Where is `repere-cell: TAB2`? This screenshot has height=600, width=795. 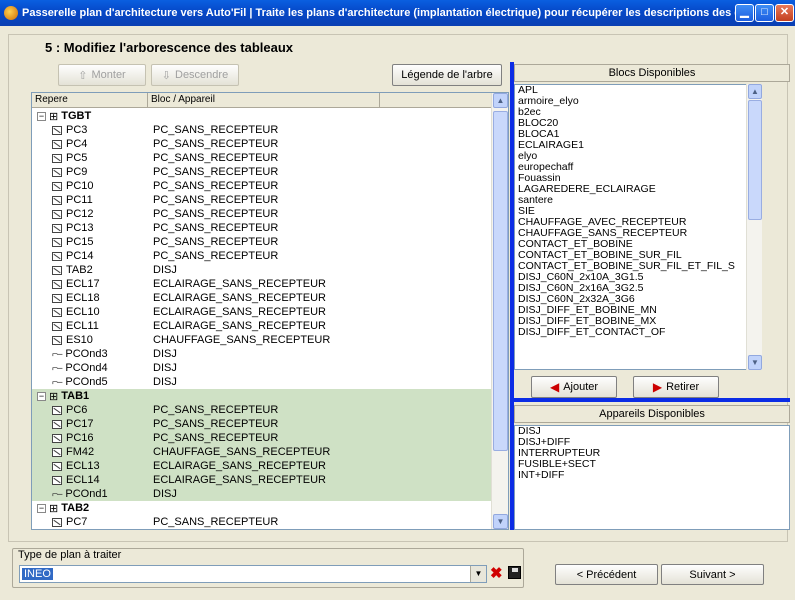
repere-cell: TAB2 is located at coordinates (90, 270).